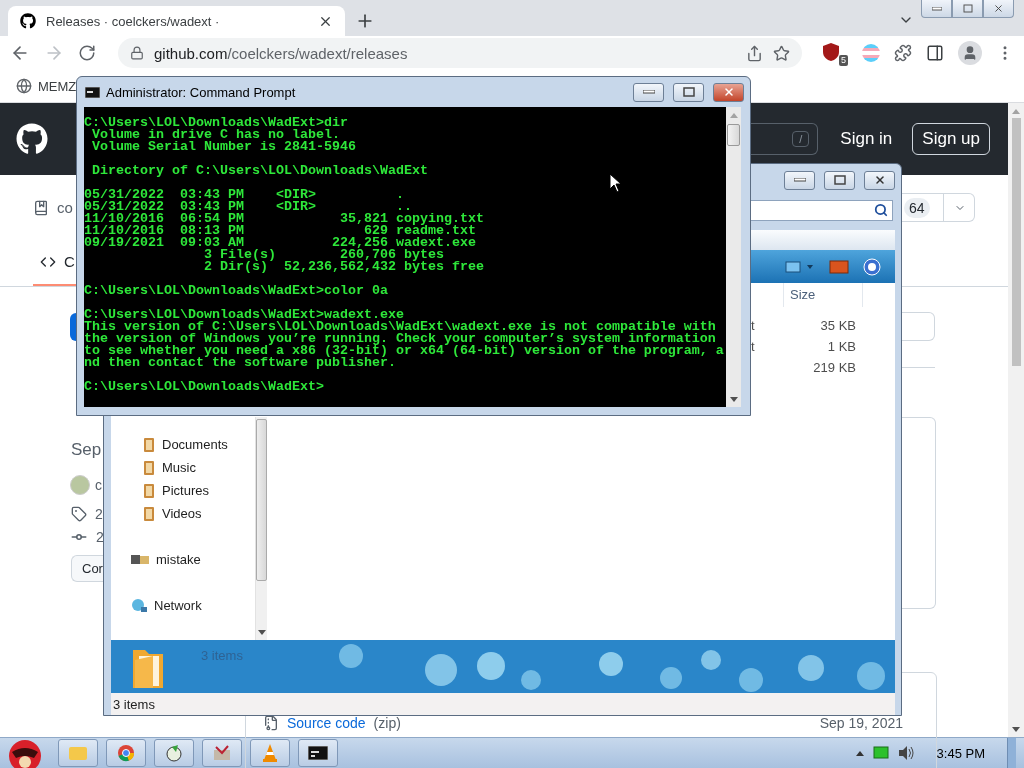 The image size is (1024, 768). I want to click on nav-item: Videos, so click(183, 513).